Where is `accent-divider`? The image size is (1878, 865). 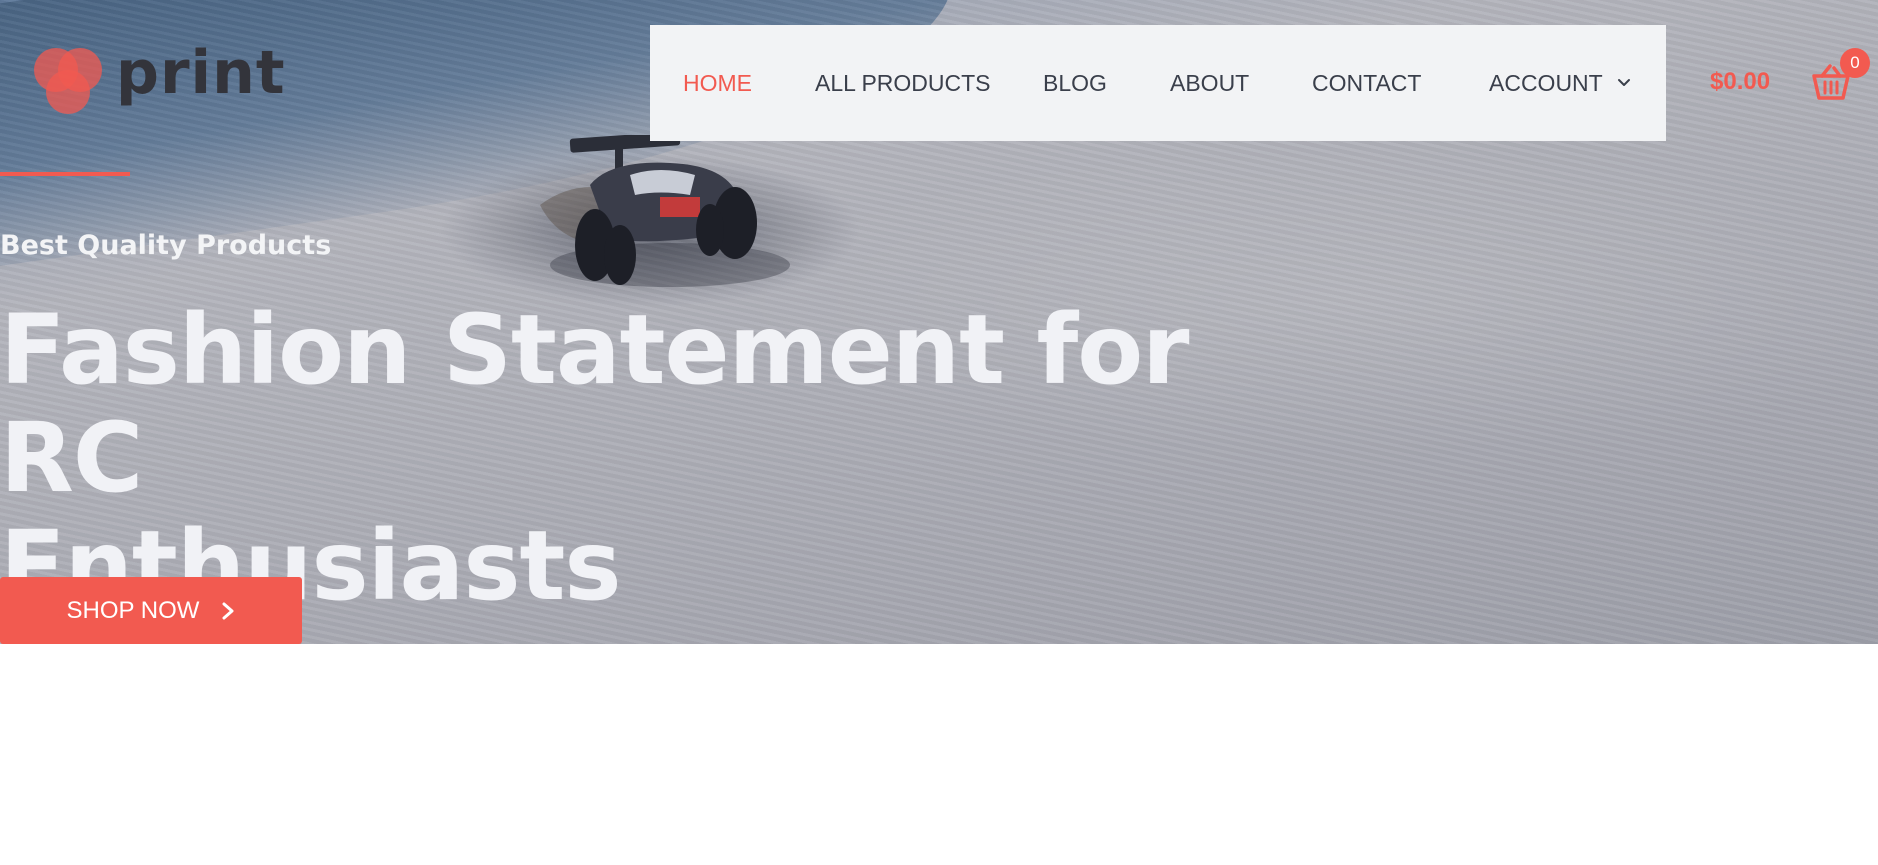
accent-divider is located at coordinates (65, 174).